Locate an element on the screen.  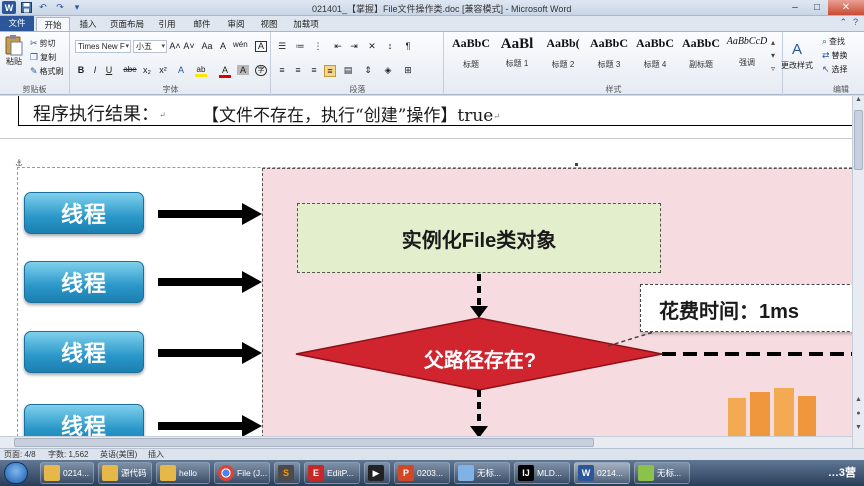
enclose-char-button: 字 is located at coordinates (261, 70).